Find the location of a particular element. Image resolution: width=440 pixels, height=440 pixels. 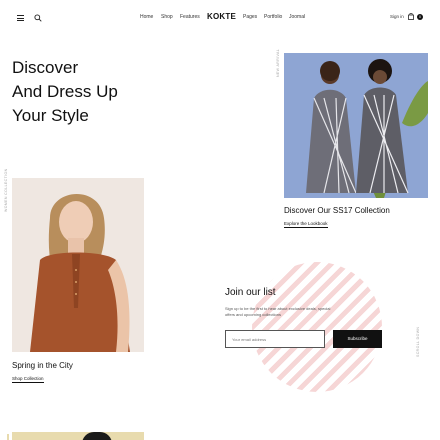

subscribe-button: Subscribe is located at coordinates (357, 339).